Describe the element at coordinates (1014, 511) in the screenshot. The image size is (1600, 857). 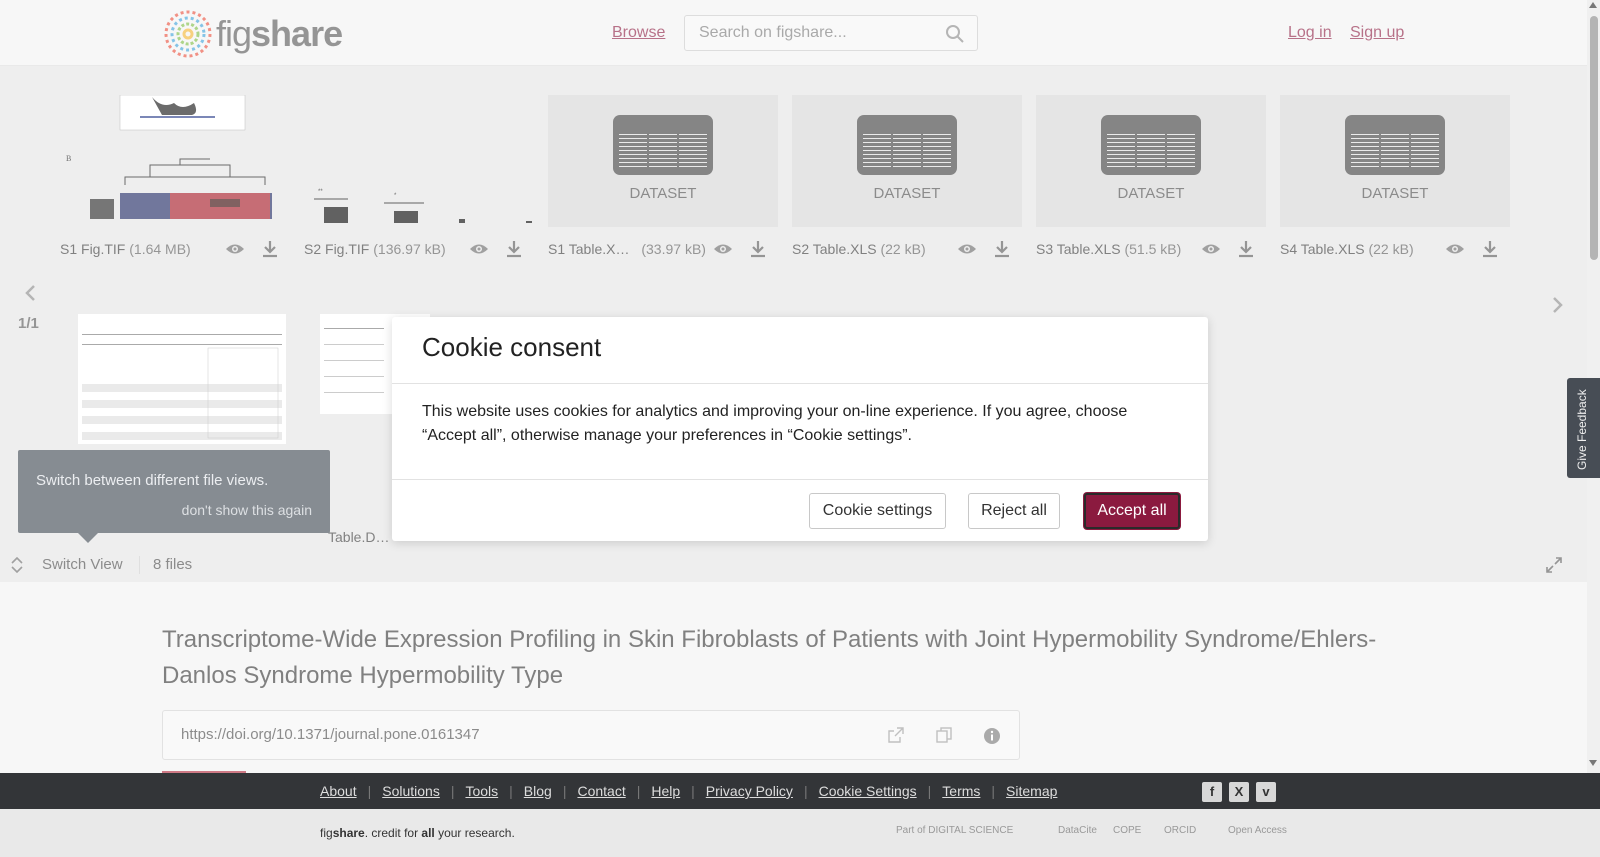
I see `reject-all-button: Reject all` at that location.